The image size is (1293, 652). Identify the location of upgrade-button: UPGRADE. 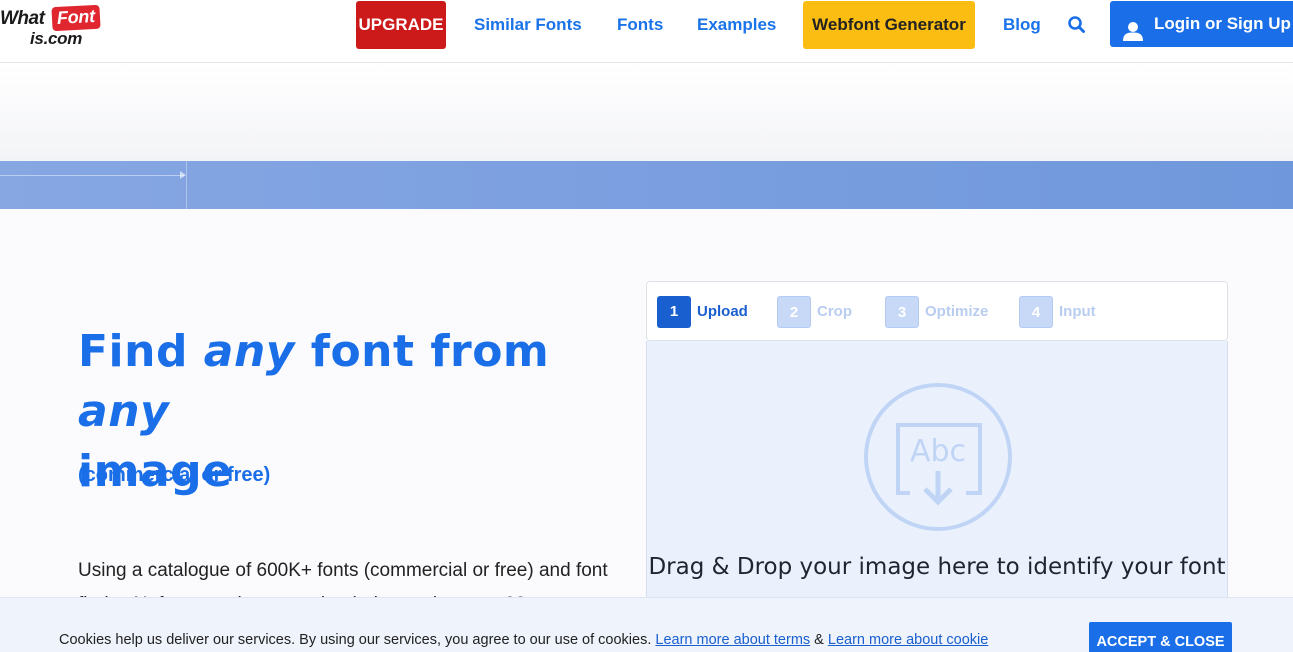
(401, 25).